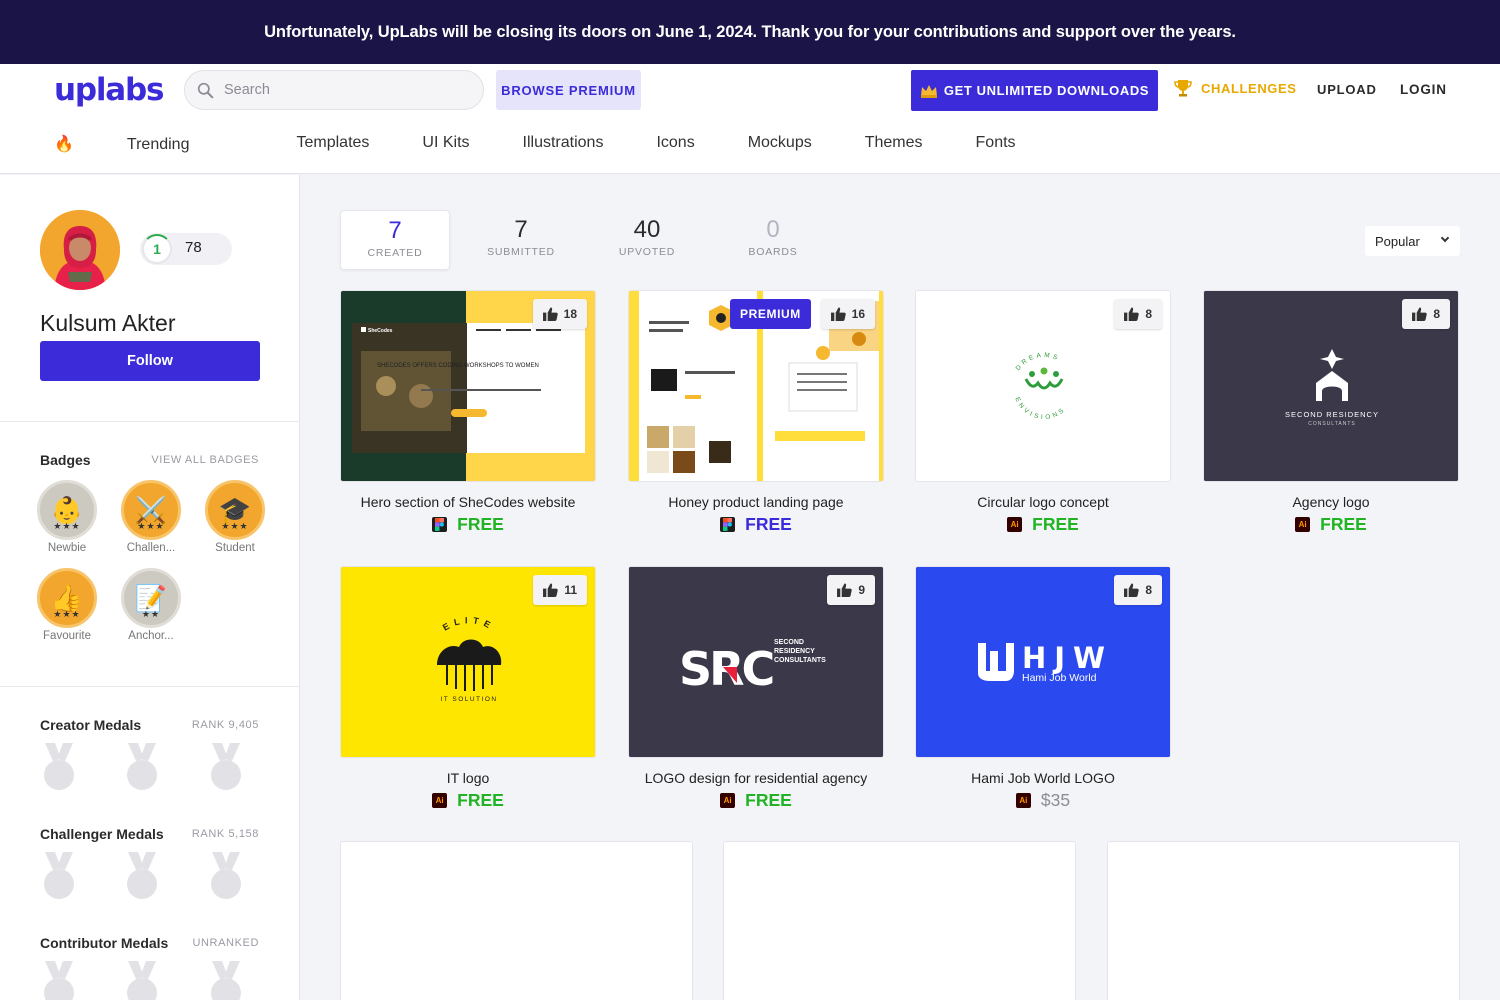  What do you see at coordinates (150, 361) in the screenshot?
I see `follow-button: Follow` at bounding box center [150, 361].